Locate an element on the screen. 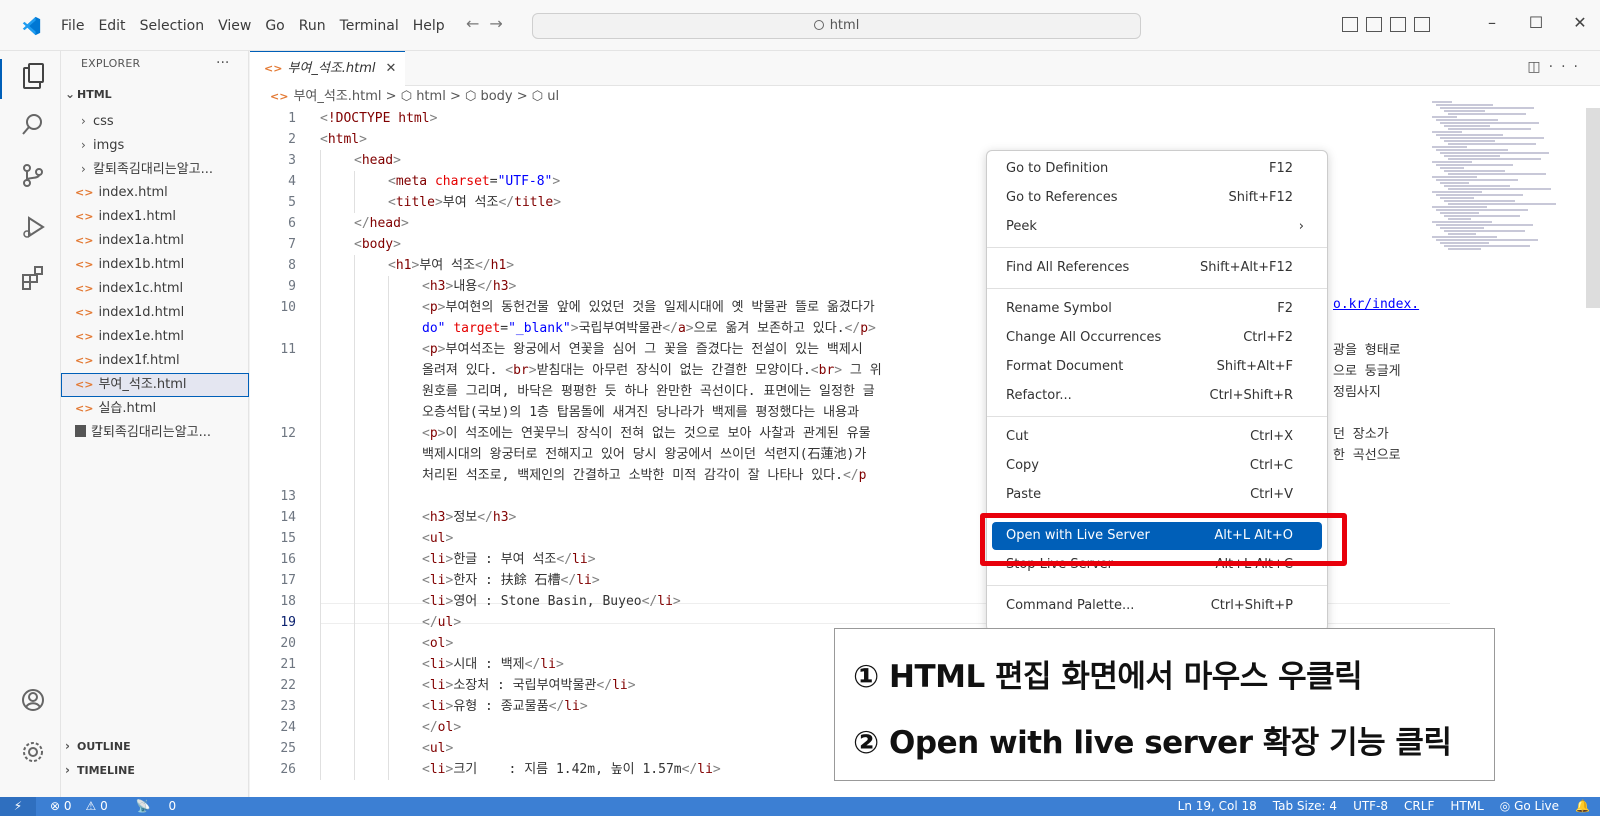 This screenshot has width=1600, height=816. close-icon: ✕ is located at coordinates (391, 68).